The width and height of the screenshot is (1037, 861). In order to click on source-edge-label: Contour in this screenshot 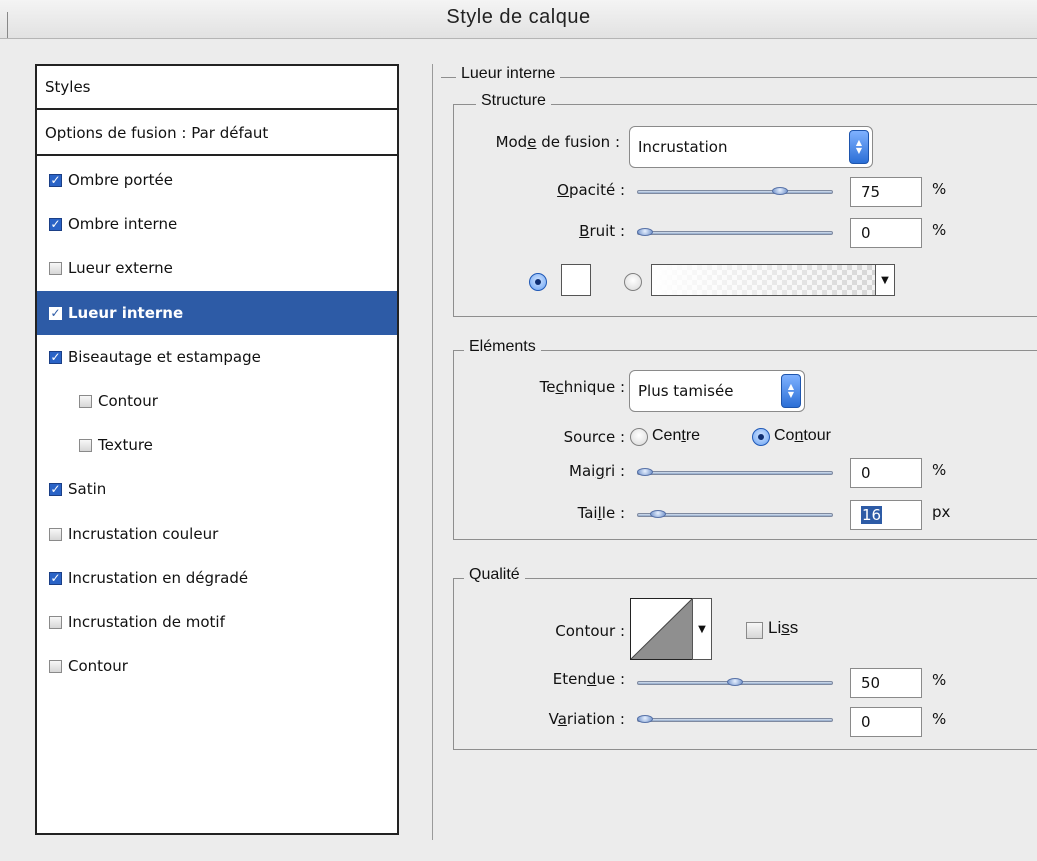, I will do `click(802, 435)`.